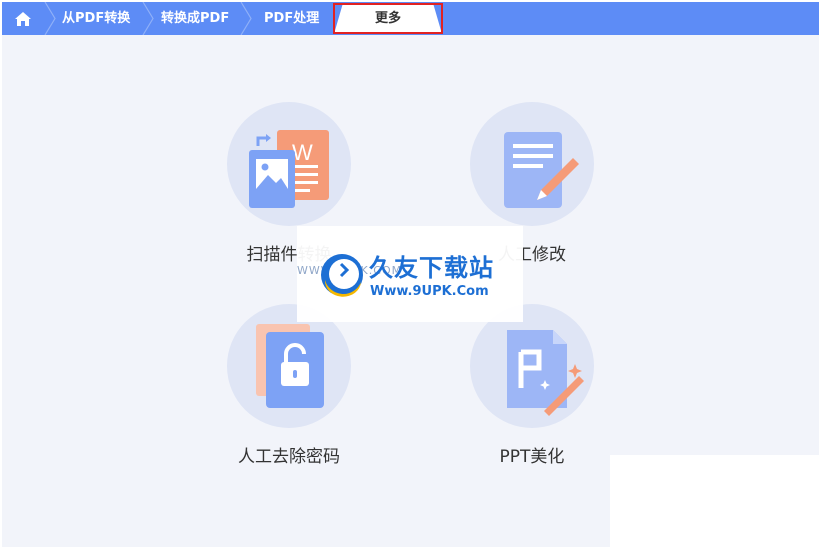 This screenshot has width=821, height=549. I want to click on tab-more: 更多, so click(388, 18).